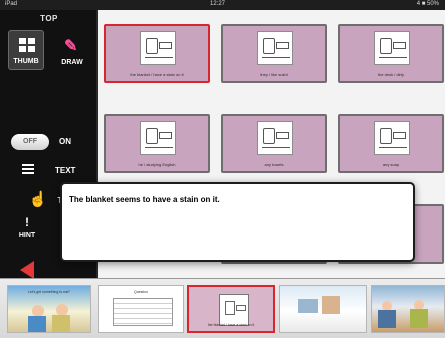 The image size is (445, 338). I want to click on pencil-icon: ✎, so click(71, 46).